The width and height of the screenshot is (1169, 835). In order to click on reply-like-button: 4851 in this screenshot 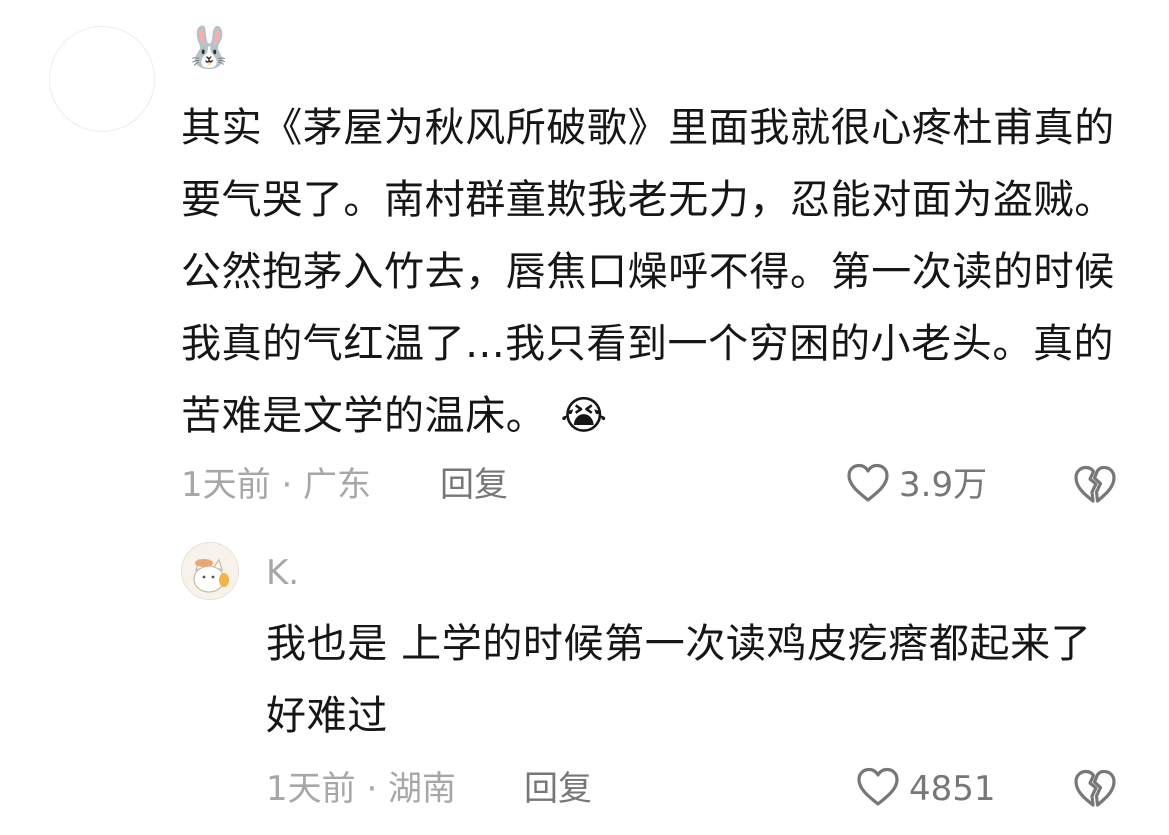, I will do `click(925, 789)`.